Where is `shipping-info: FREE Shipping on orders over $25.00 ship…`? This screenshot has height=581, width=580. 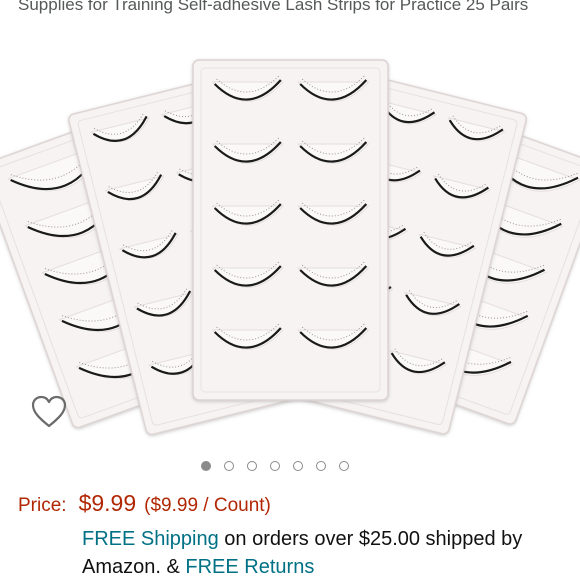
shipping-info: FREE Shipping on orders over $25.00 ship… is located at coordinates (327, 553).